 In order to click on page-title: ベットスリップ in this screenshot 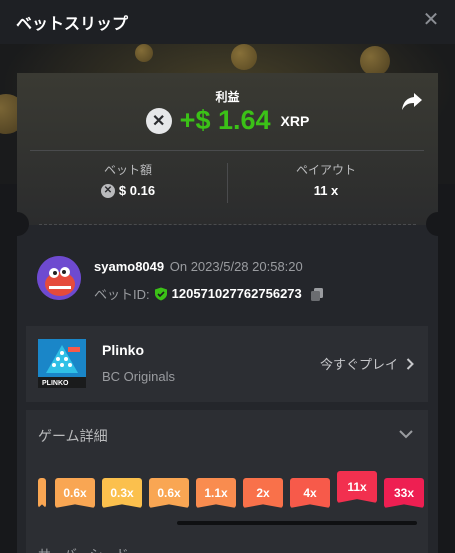, I will do `click(72, 24)`.